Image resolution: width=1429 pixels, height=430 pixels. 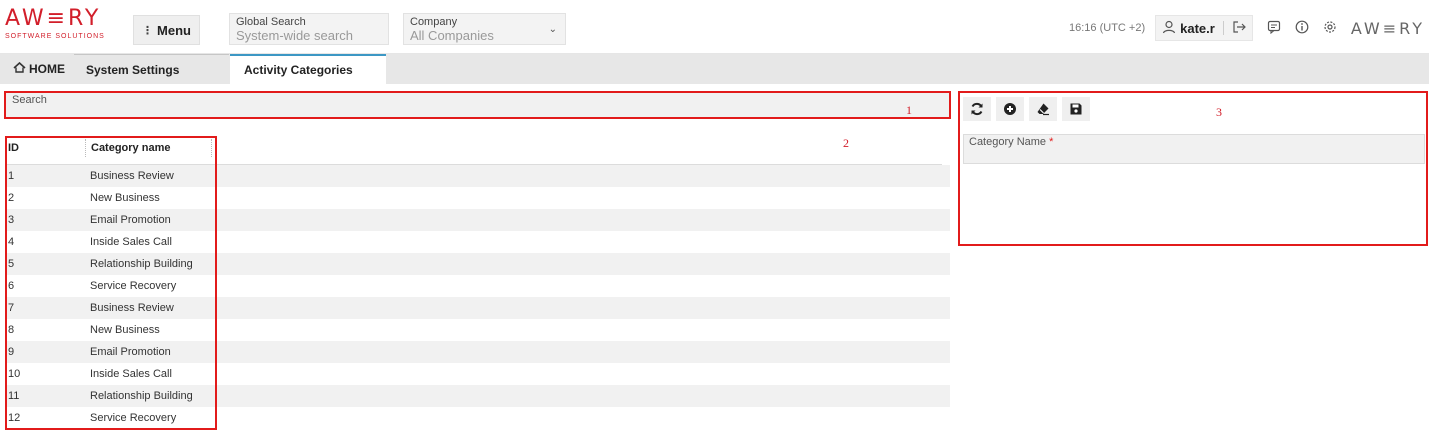 I want to click on column-header-category-name: Category name, so click(x=148, y=148).